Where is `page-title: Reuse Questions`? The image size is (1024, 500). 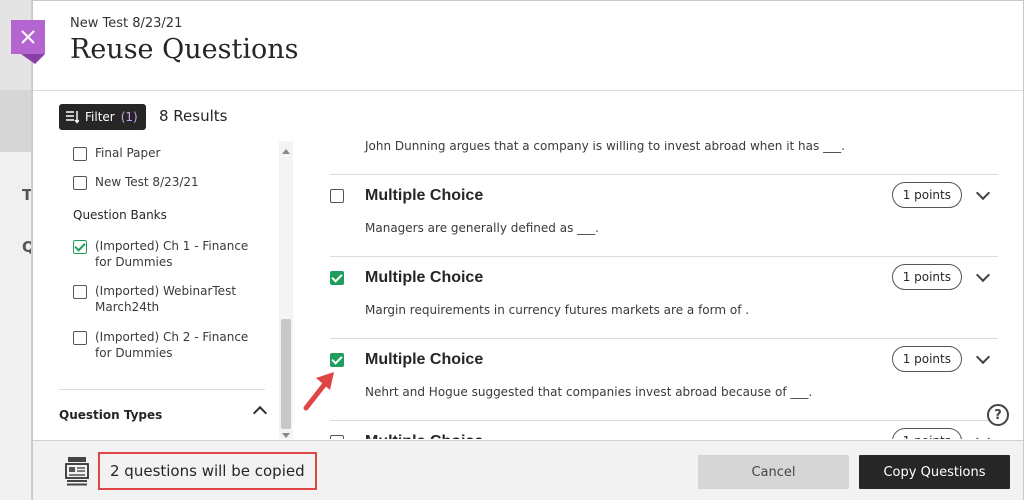 page-title: Reuse Questions is located at coordinates (184, 49).